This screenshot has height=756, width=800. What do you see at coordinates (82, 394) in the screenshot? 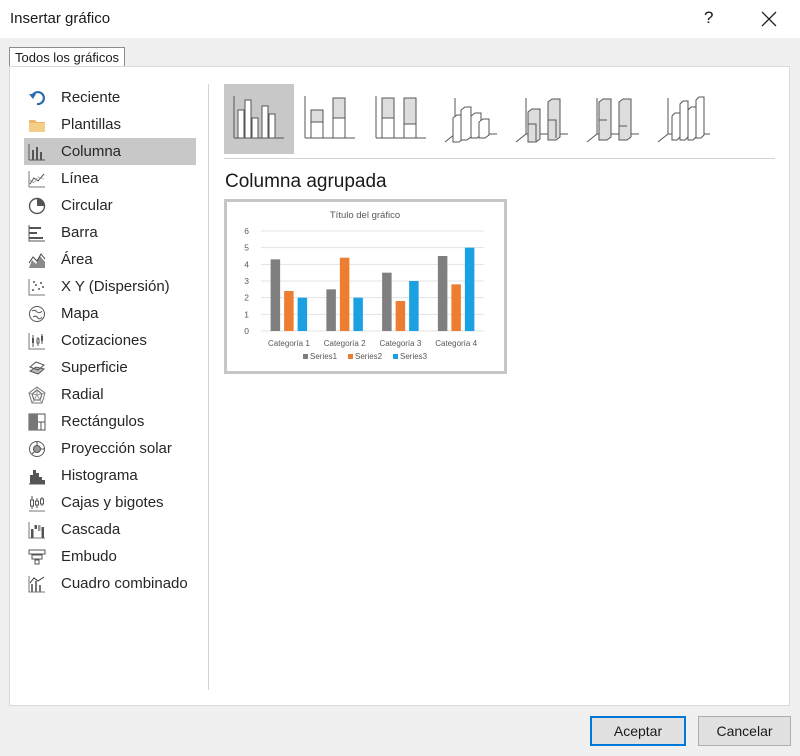
I see `category-label: Radial` at bounding box center [82, 394].